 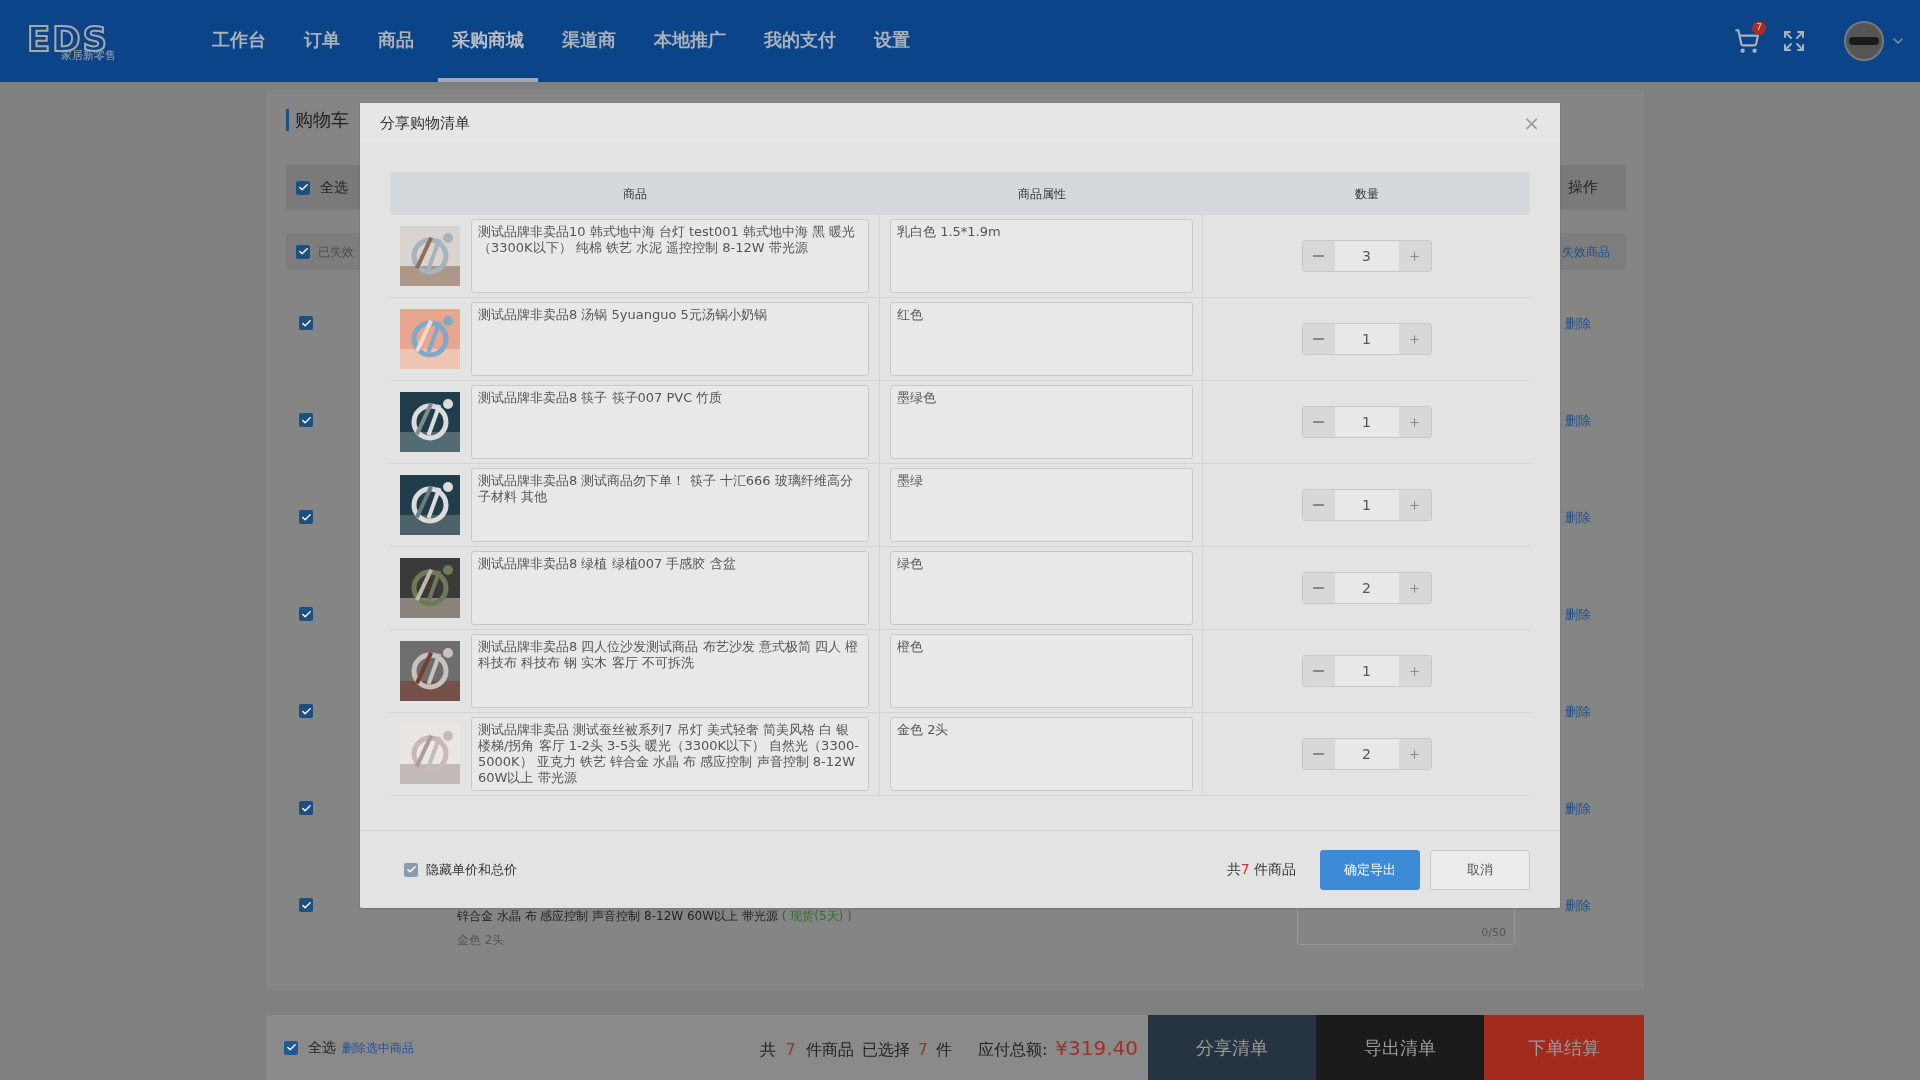 What do you see at coordinates (670, 505) in the screenshot?
I see `product-name-field: 测试品牌非卖品8 测试商品勿下单！ 筷子 十汇666 玻璃纤维高分子材料 其他` at bounding box center [670, 505].